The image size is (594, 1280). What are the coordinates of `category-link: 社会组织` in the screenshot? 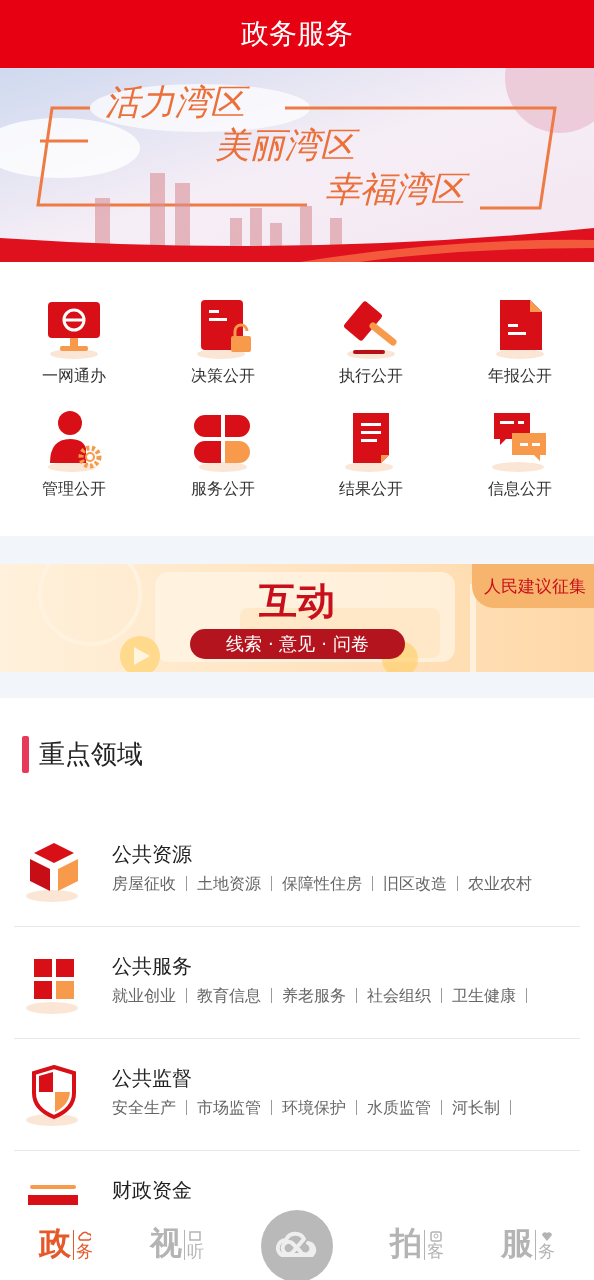 It's located at (398, 995).